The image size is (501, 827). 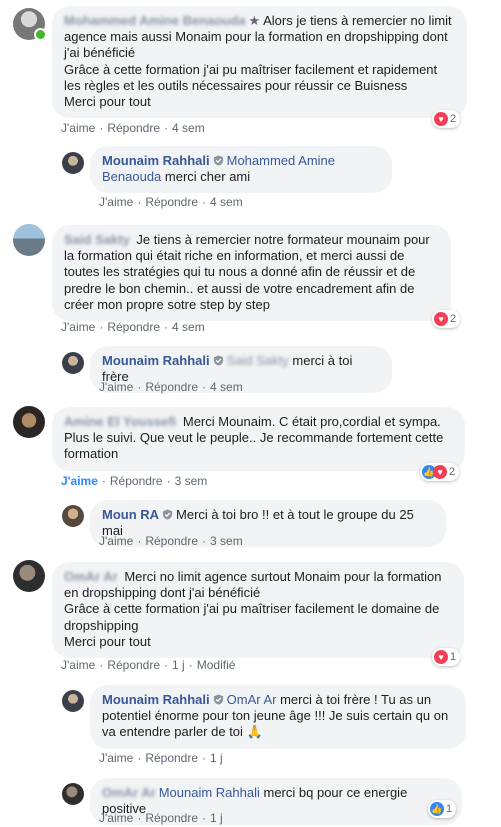 I want to click on praying-hands-icon: 🙏, so click(x=254, y=732).